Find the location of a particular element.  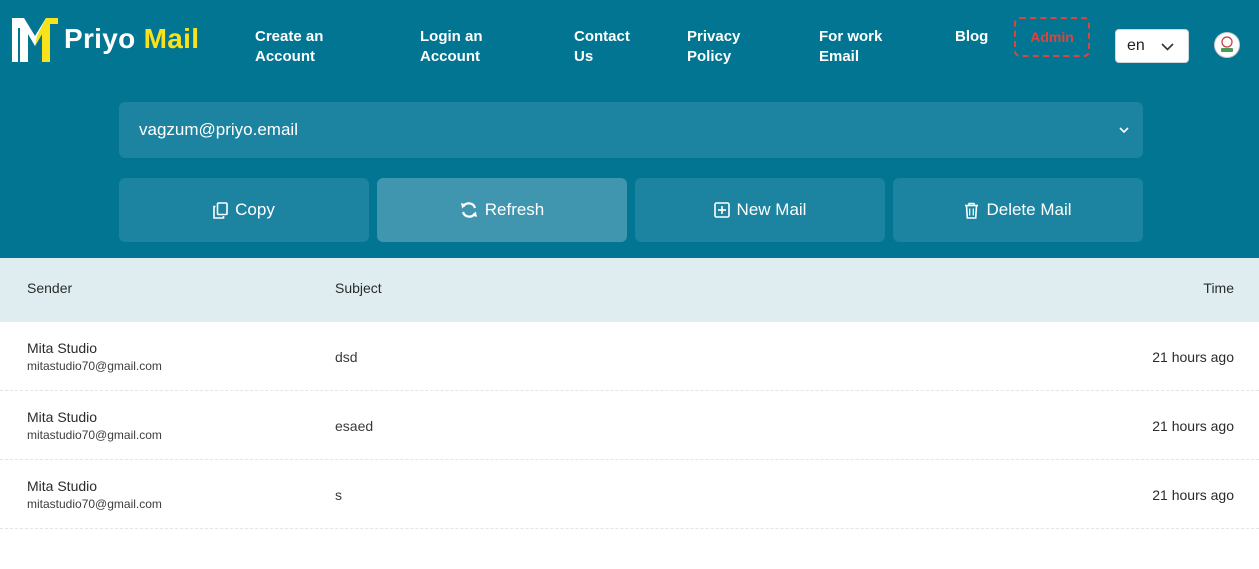

nav-create-account-link: Create an Account is located at coordinates (289, 47).